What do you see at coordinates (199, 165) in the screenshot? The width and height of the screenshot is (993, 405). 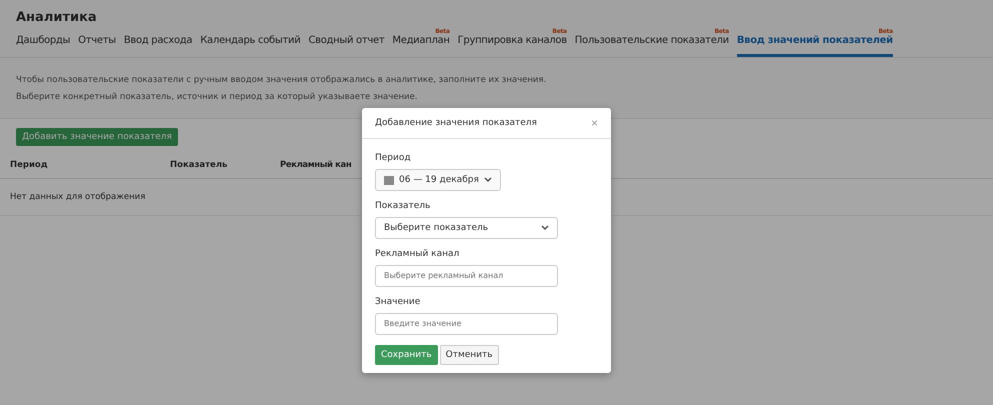 I see `column-header: Показатель` at bounding box center [199, 165].